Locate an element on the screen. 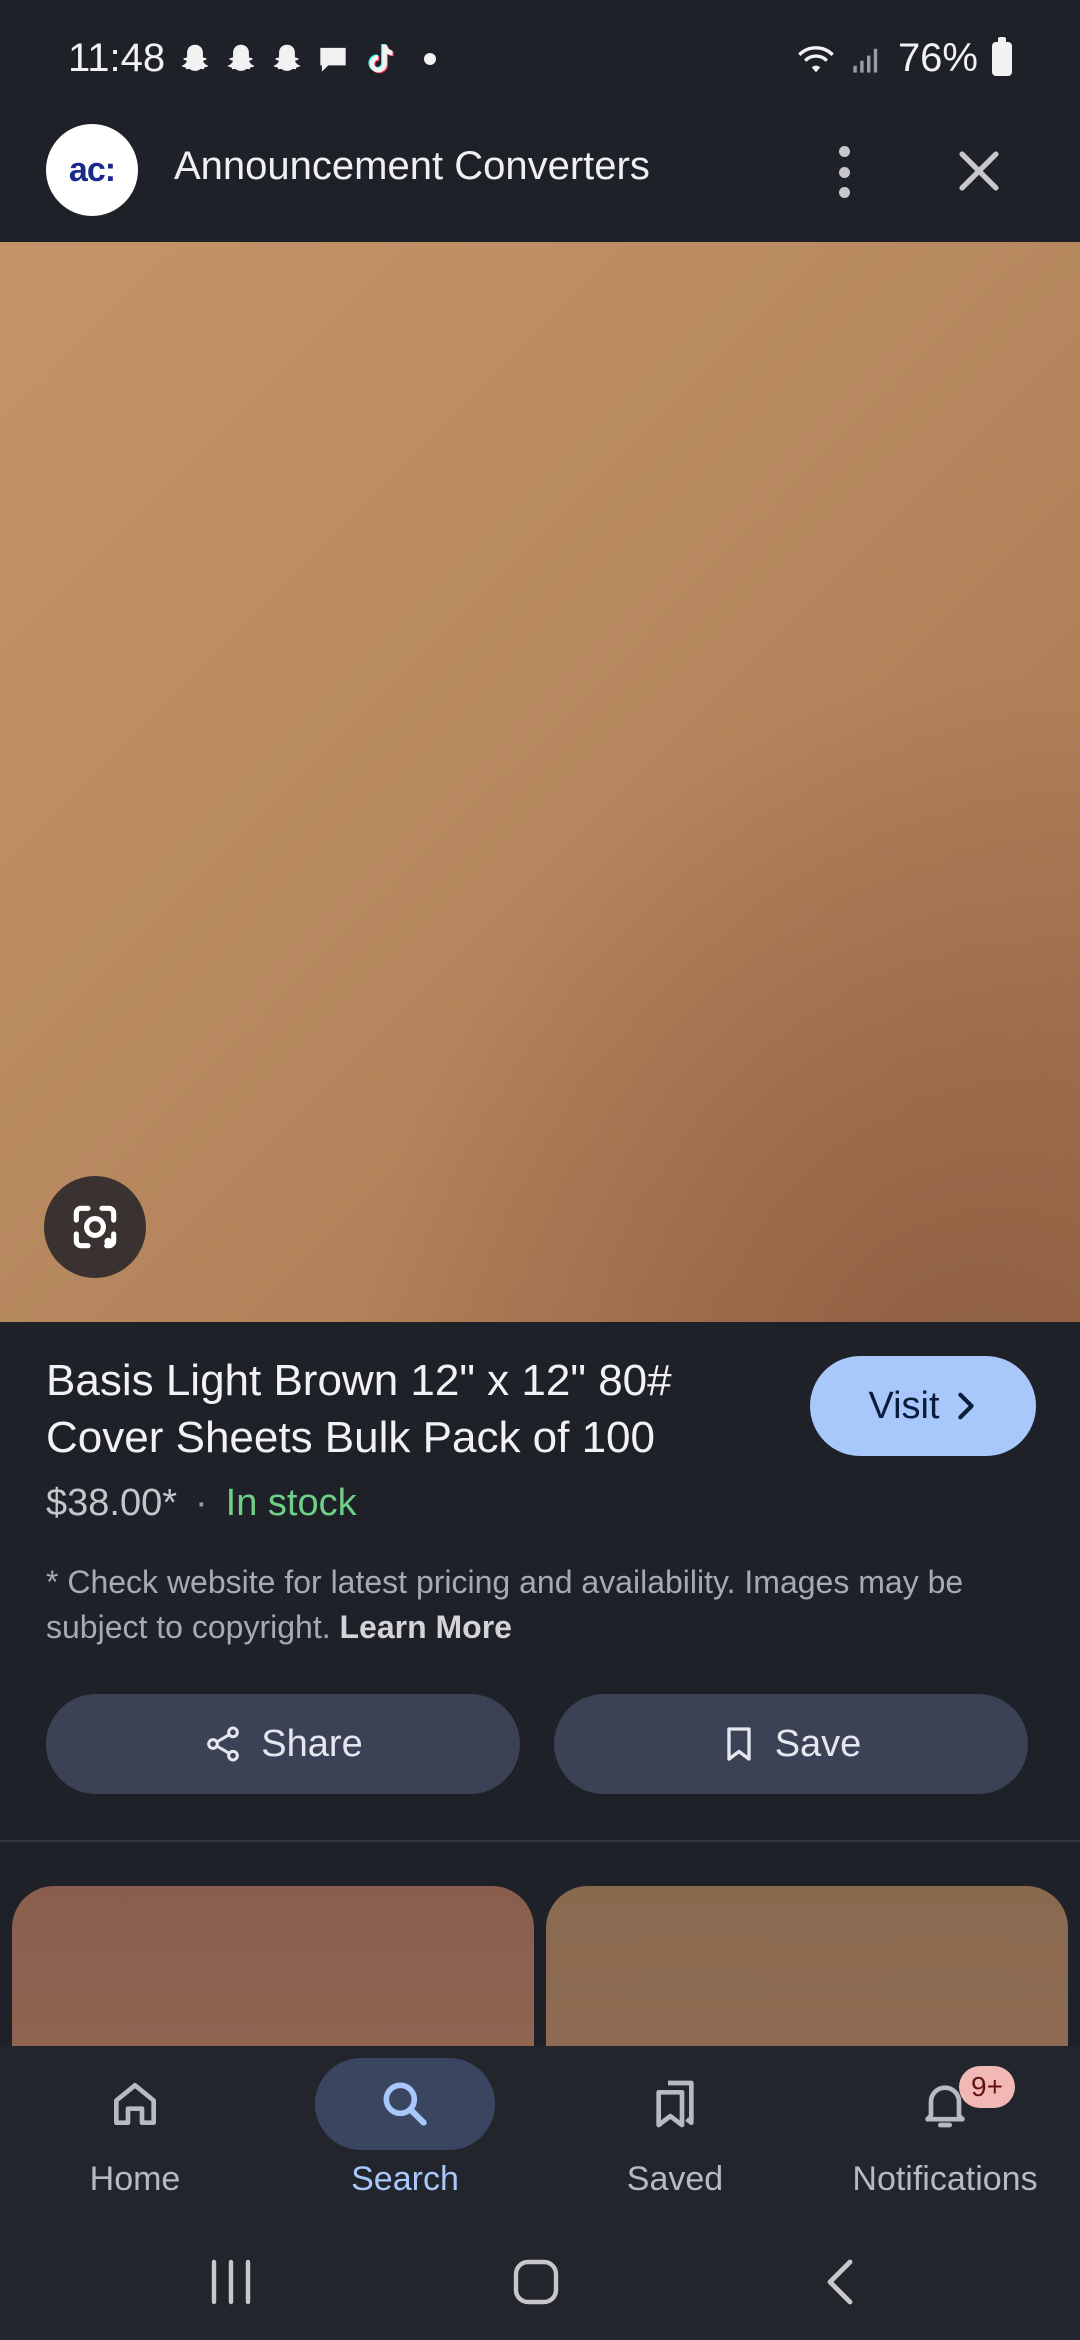 This screenshot has width=1080, height=2340. nav-pill-home is located at coordinates (135, 2104).